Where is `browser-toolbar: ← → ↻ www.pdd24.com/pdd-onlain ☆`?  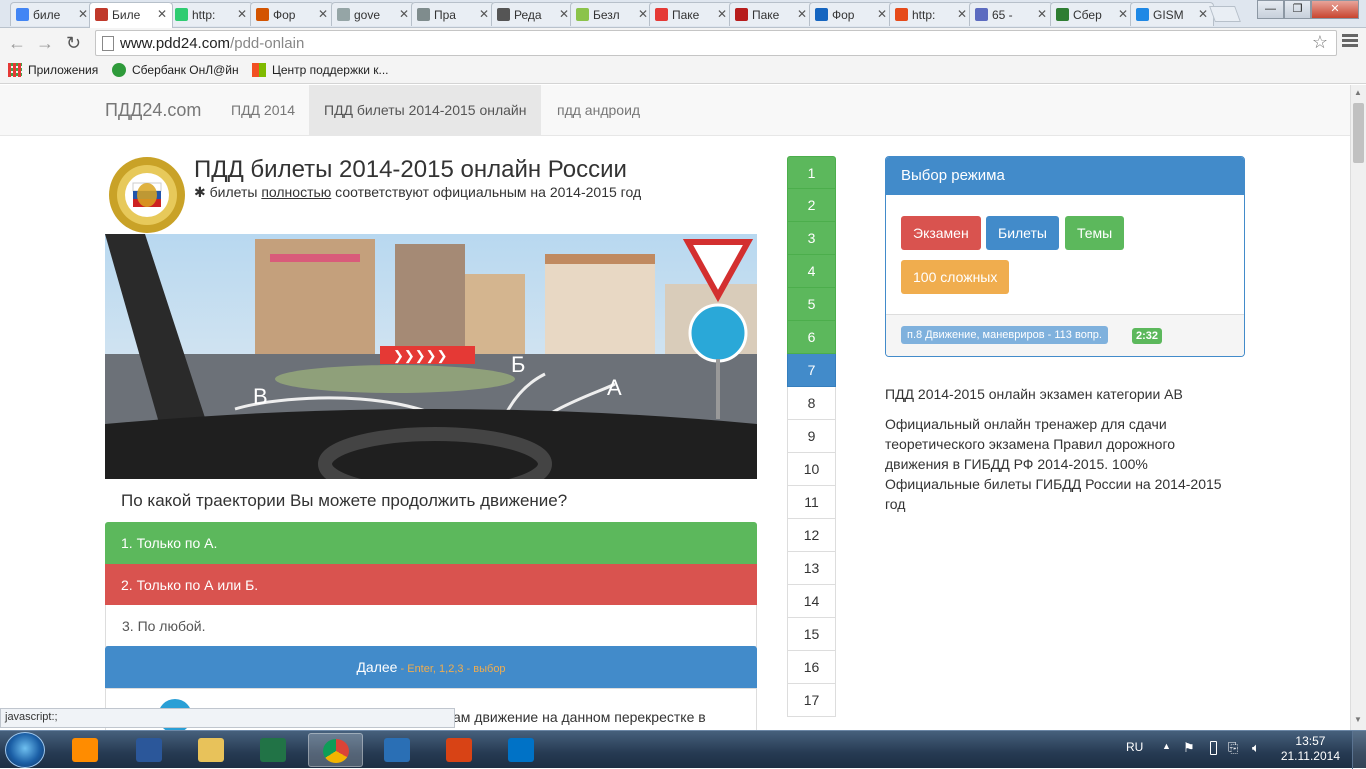
browser-toolbar: ← → ↻ www.pdd24.com/pdd-onlain ☆ is located at coordinates (683, 43).